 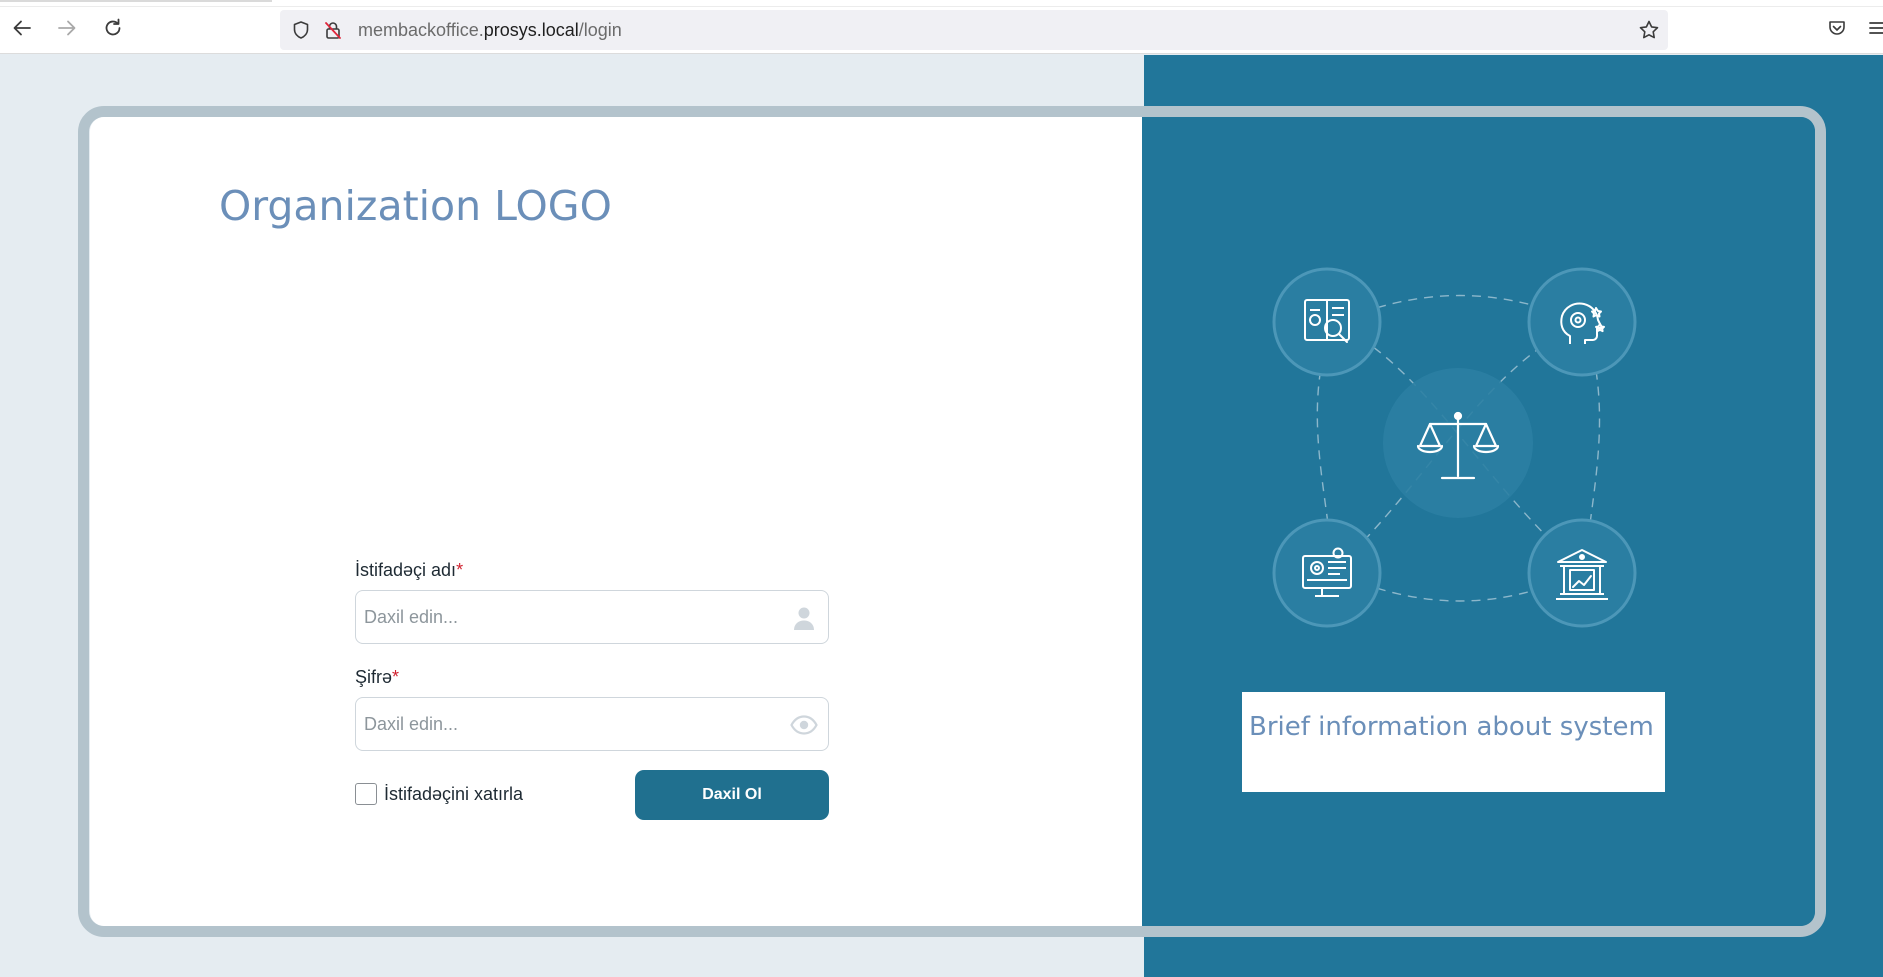 I want to click on illustration-graphic, so click(x=1454, y=447).